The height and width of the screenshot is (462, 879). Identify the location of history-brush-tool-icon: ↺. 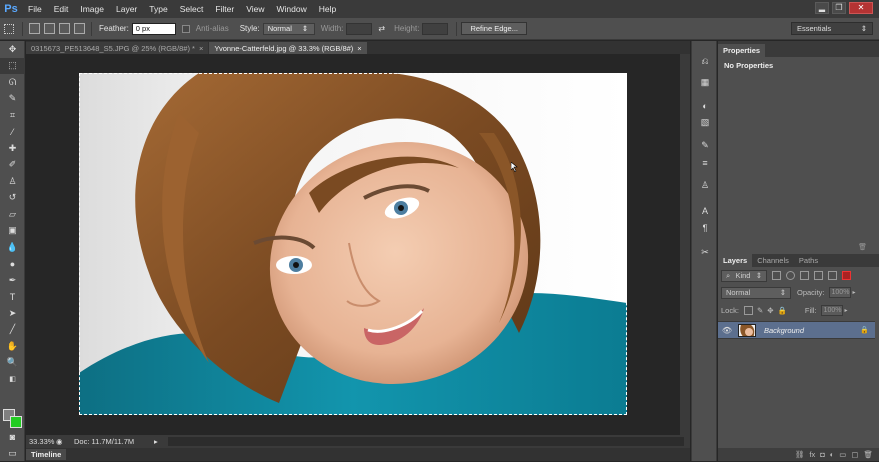
(12, 198).